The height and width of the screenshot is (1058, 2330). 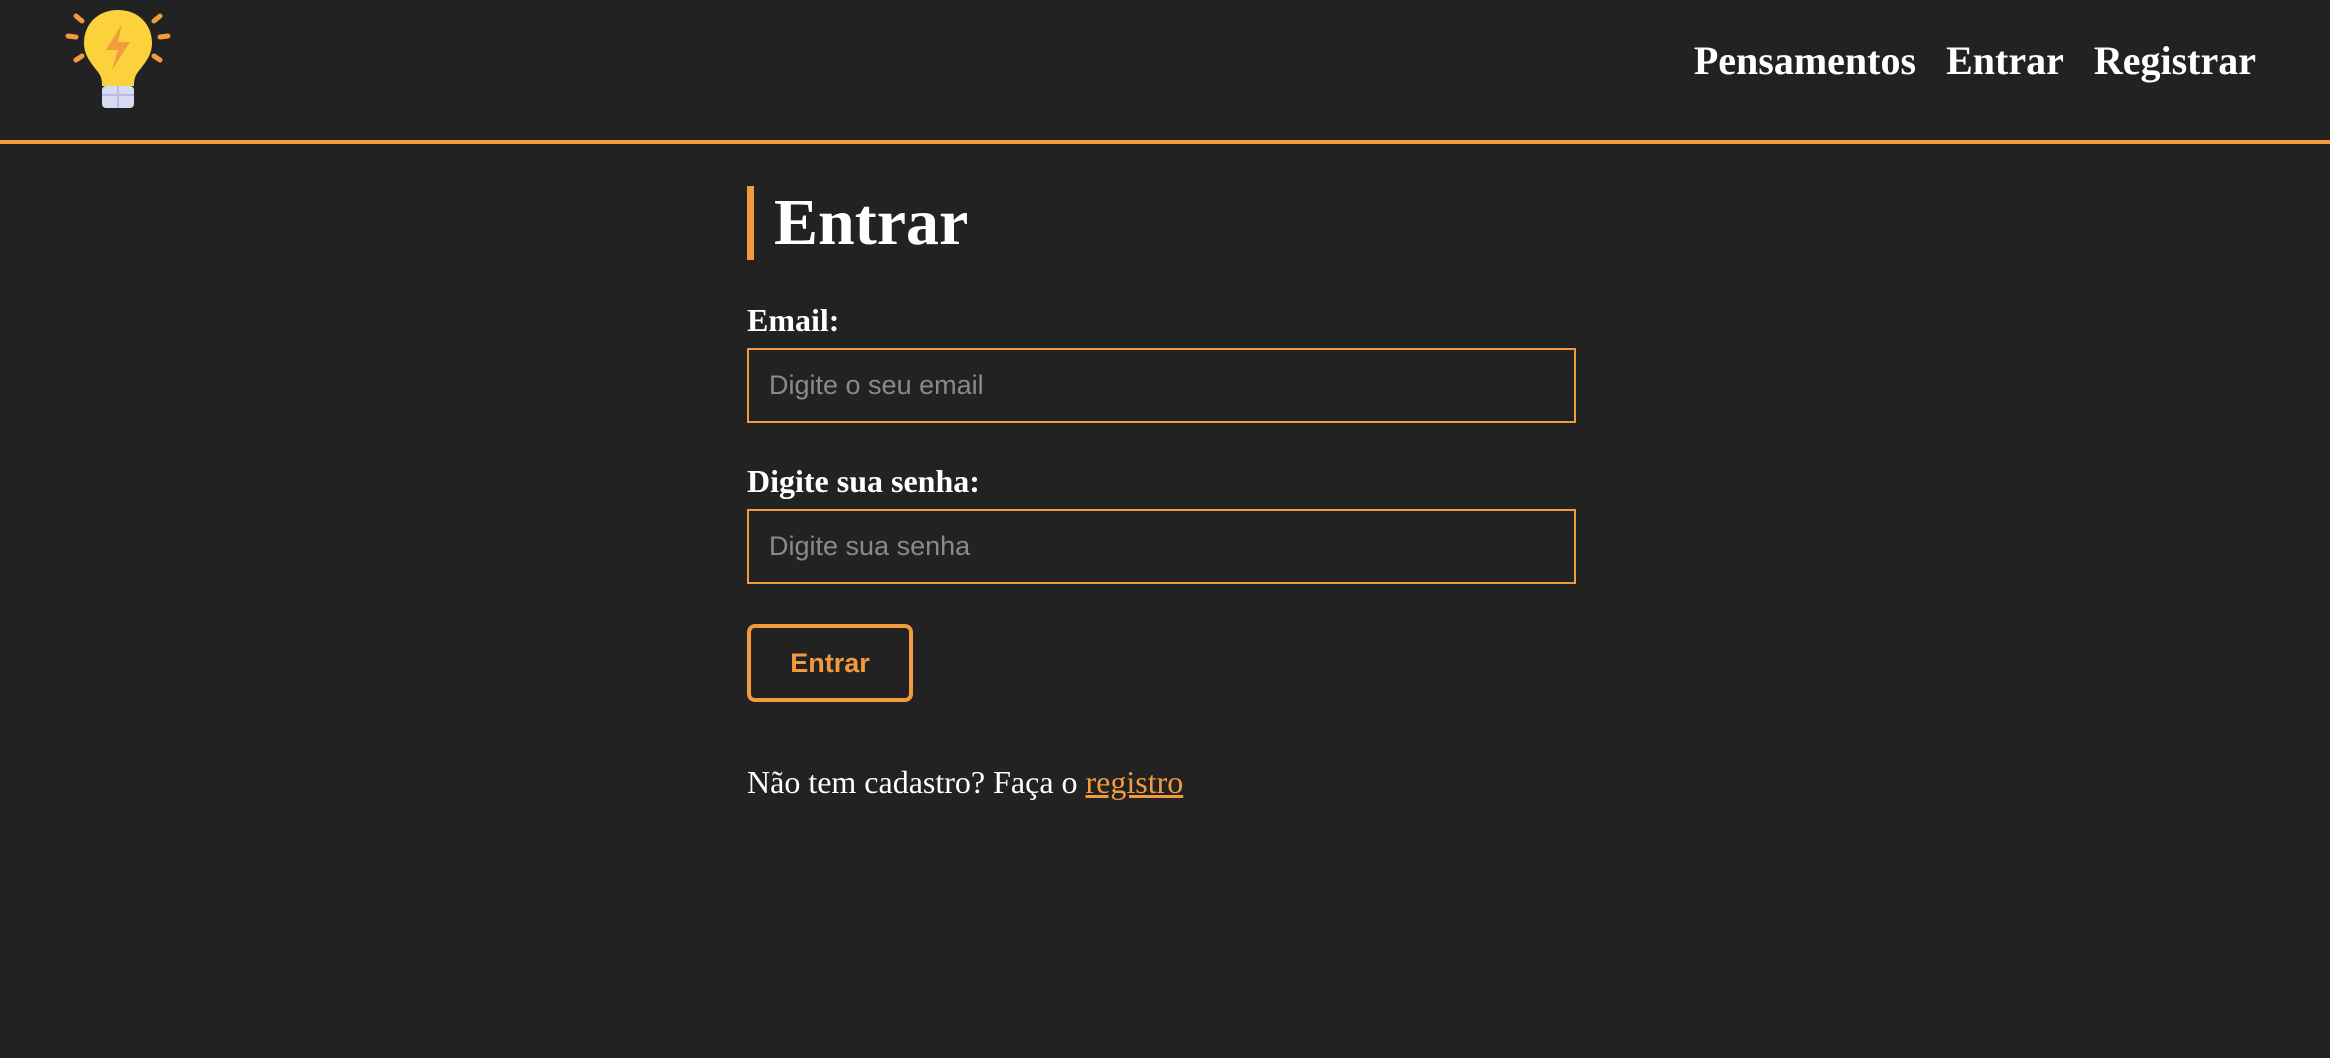 What do you see at coordinates (1135, 782) in the screenshot?
I see `register-link: registro` at bounding box center [1135, 782].